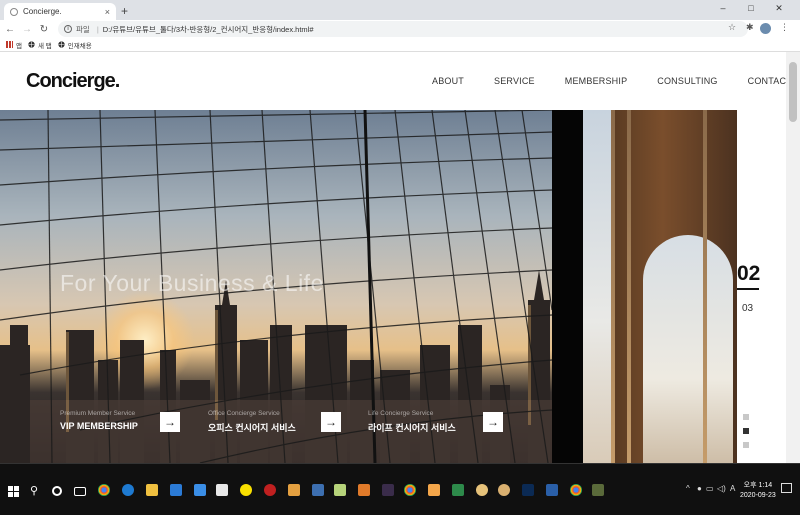 The height and width of the screenshot is (515, 800). I want to click on bookmarks-bar: 앱 새 탭 인재채용, so click(400, 45).